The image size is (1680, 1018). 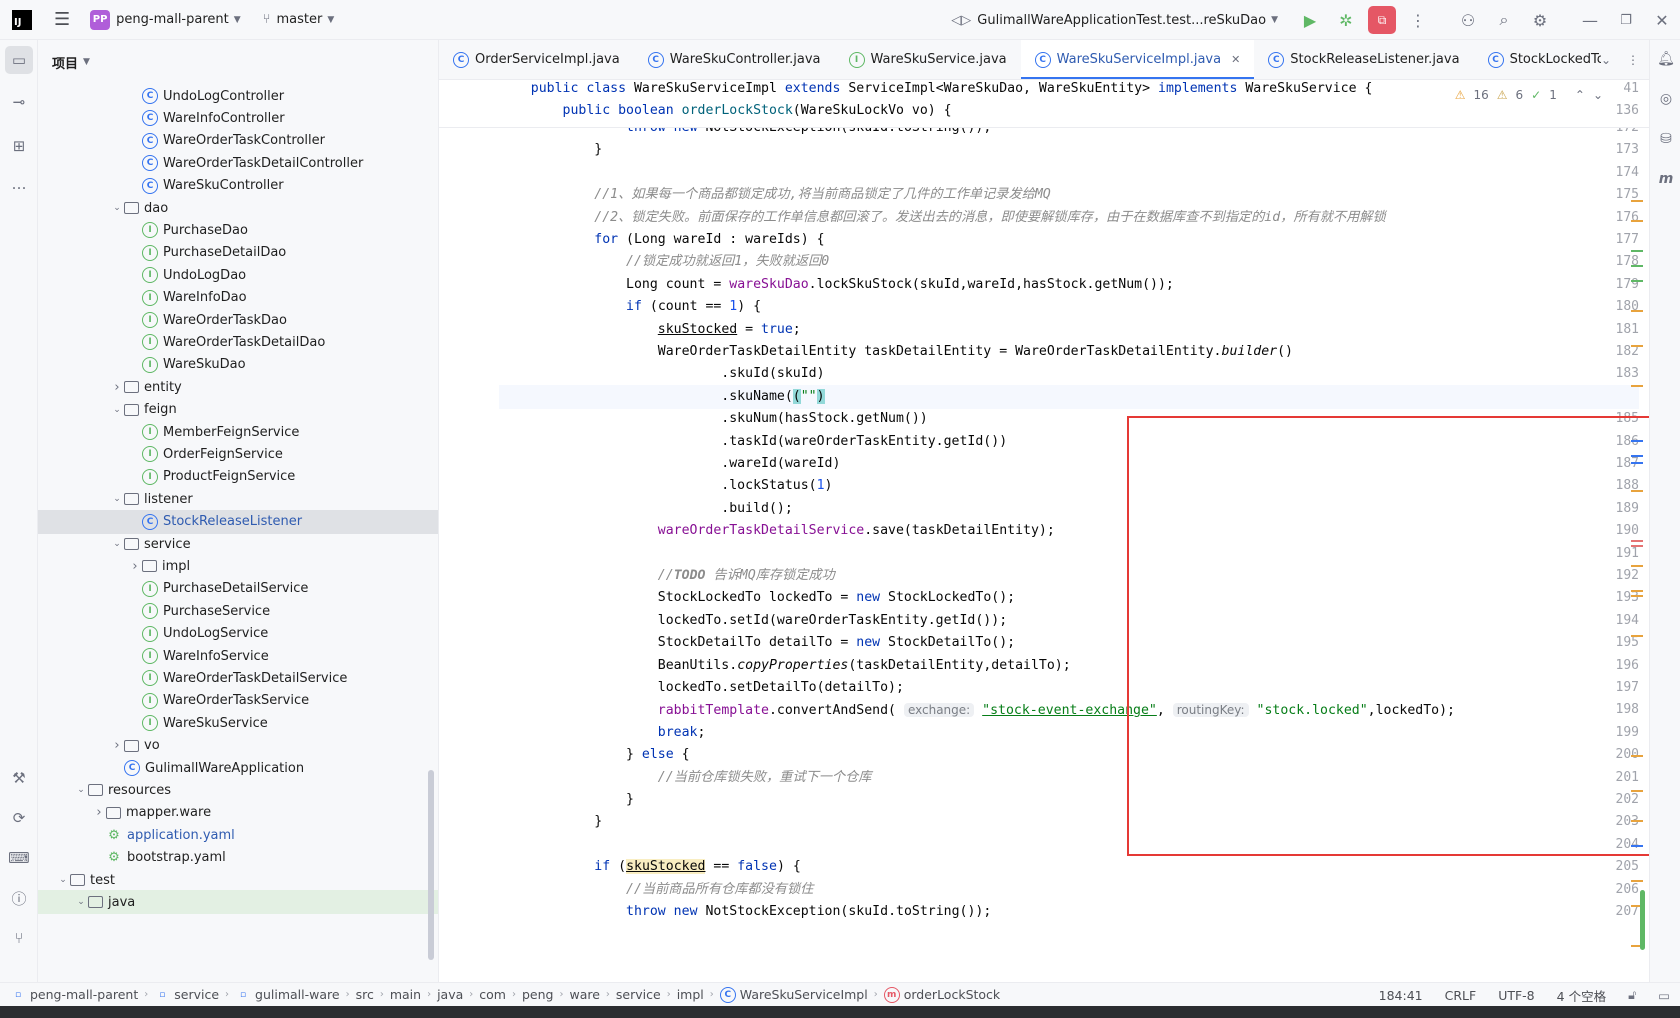 I want to click on project-panel-header: 项目 ▼, so click(x=238, y=62).